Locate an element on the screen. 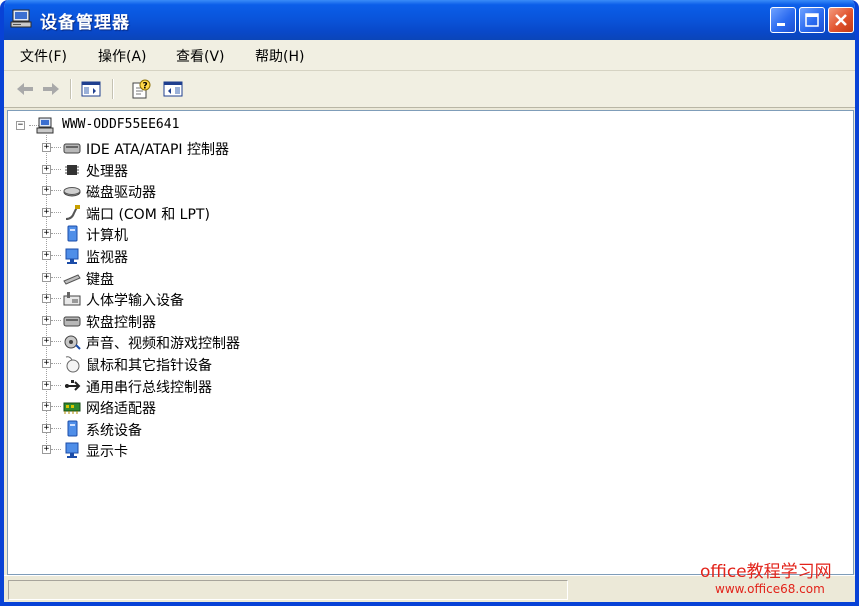 The height and width of the screenshot is (606, 859). mouse-icon is located at coordinates (72, 364).